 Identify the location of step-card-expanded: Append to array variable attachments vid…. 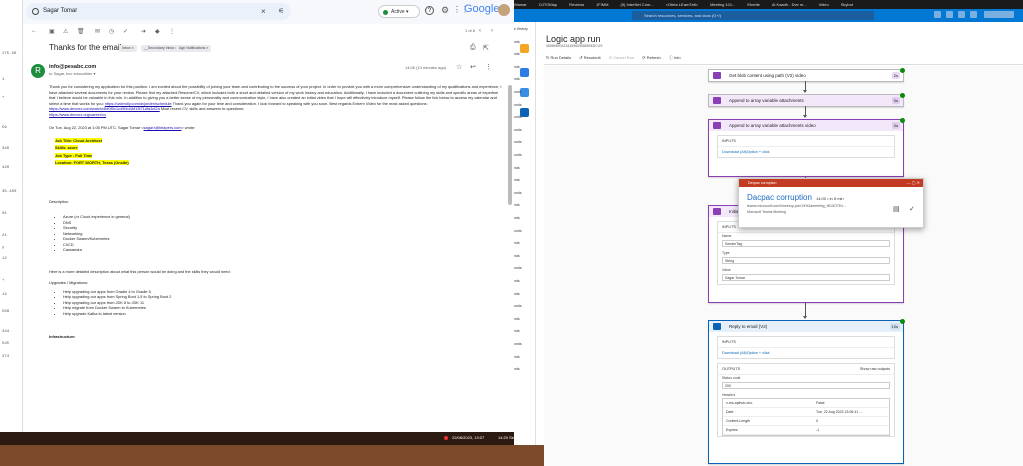
(806, 147).